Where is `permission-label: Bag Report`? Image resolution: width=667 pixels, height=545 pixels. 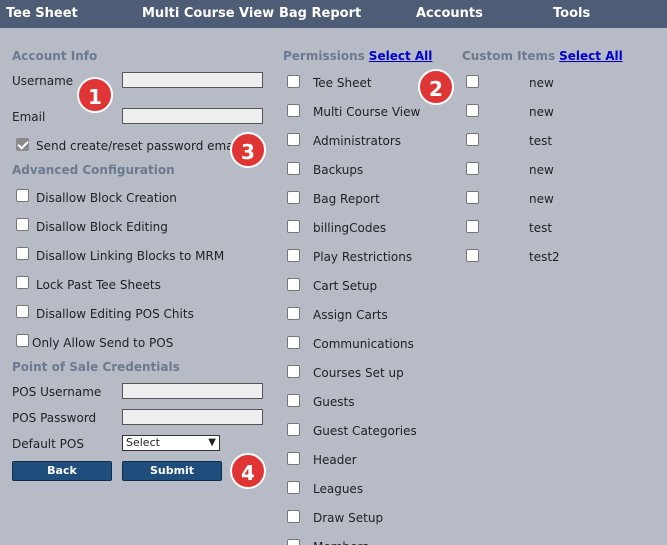 permission-label: Bag Report is located at coordinates (346, 199).